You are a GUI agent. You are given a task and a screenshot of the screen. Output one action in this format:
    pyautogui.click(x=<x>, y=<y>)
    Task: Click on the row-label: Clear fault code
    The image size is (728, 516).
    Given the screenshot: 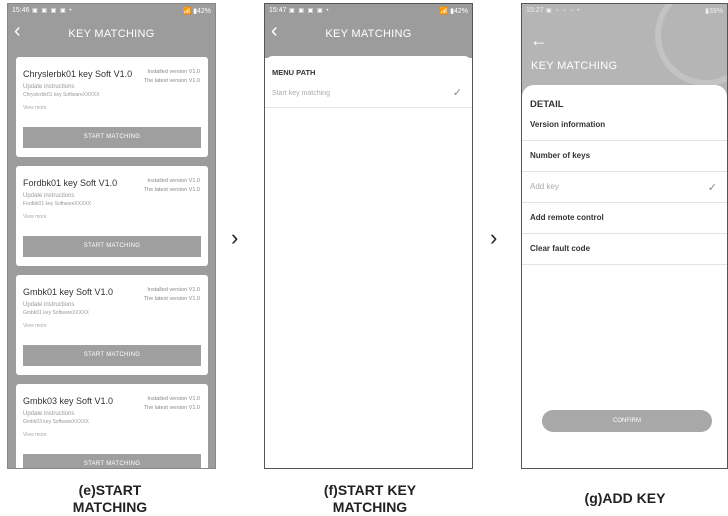 What is the action you would take?
    pyautogui.click(x=560, y=248)
    